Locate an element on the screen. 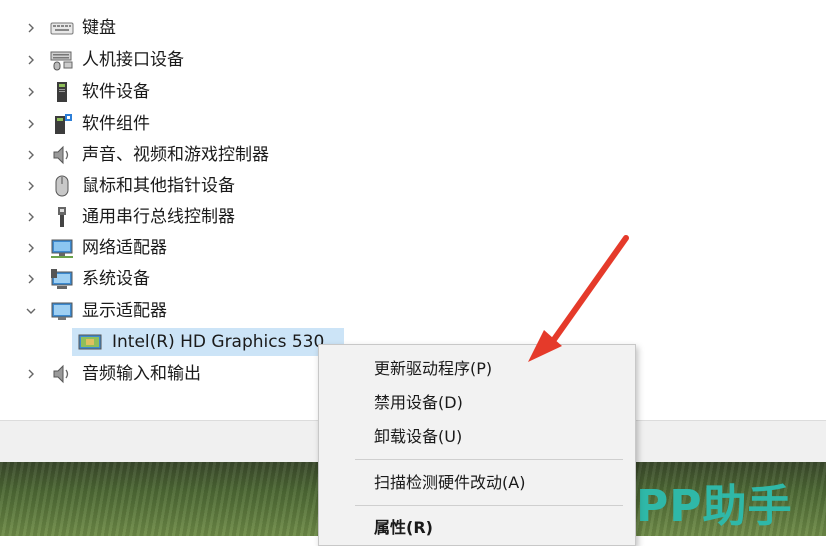 The width and height of the screenshot is (826, 546). tree-item-label: 网络适配器 is located at coordinates (124, 248).